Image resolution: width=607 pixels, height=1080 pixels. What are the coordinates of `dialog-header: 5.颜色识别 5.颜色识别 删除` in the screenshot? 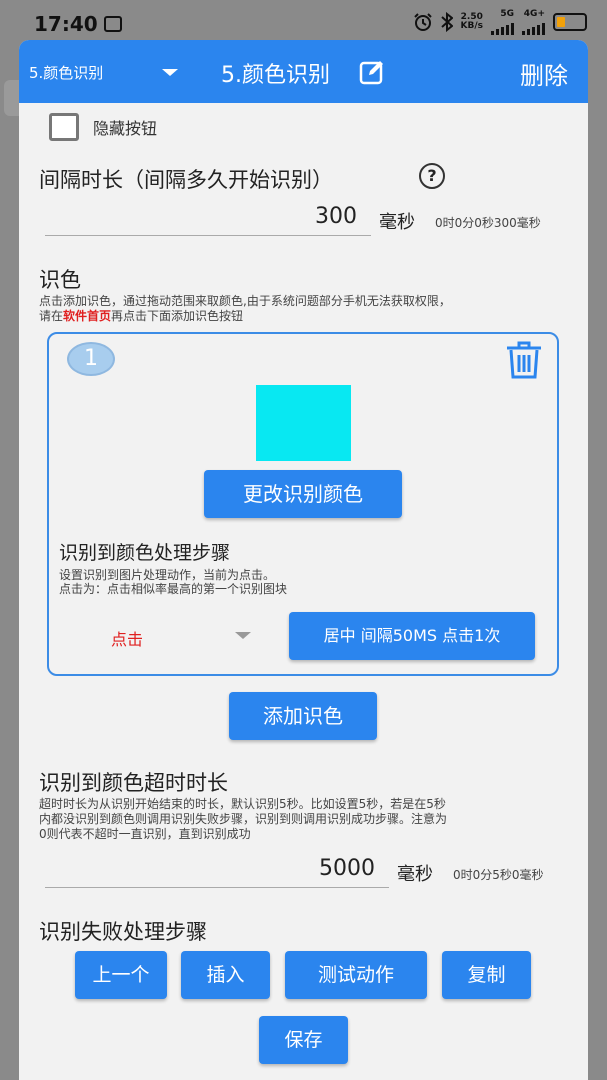 It's located at (303, 71).